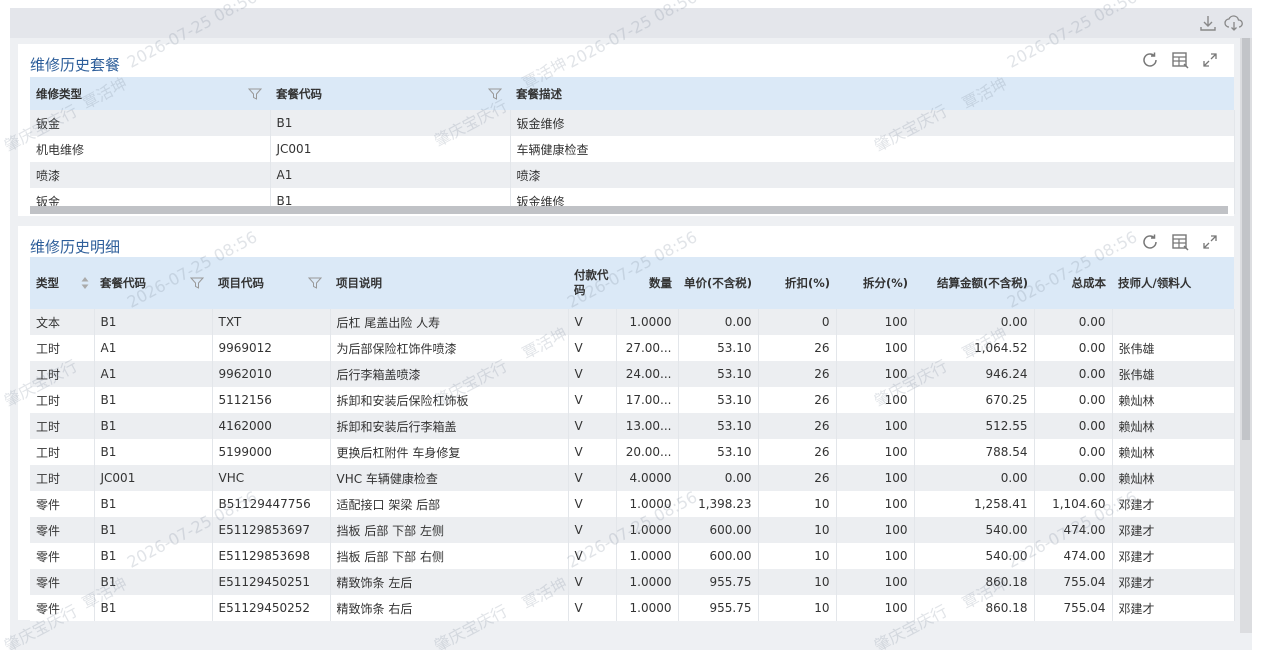 This screenshot has width=1265, height=650. I want to click on column-header: 拆分(%), so click(875, 283).